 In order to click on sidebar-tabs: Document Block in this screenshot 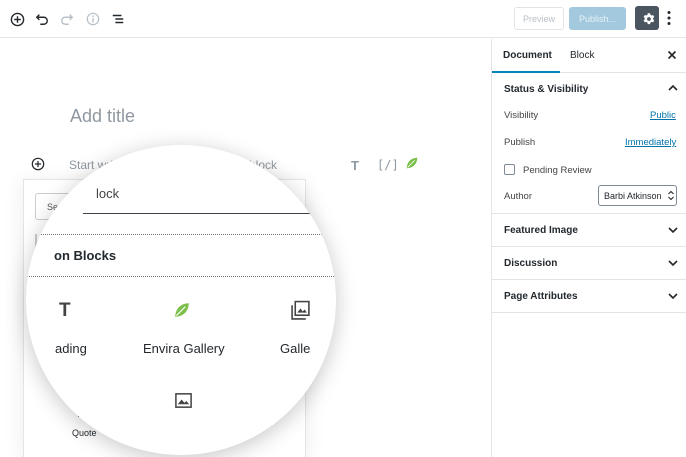, I will do `click(589, 56)`.